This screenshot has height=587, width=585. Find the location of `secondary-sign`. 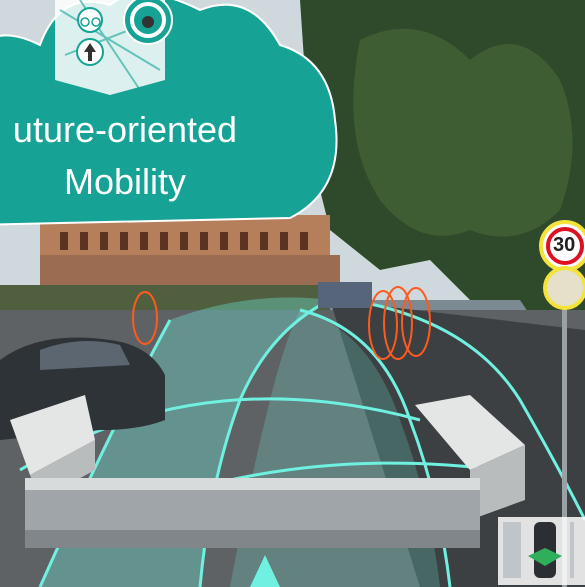

secondary-sign is located at coordinates (564, 288).